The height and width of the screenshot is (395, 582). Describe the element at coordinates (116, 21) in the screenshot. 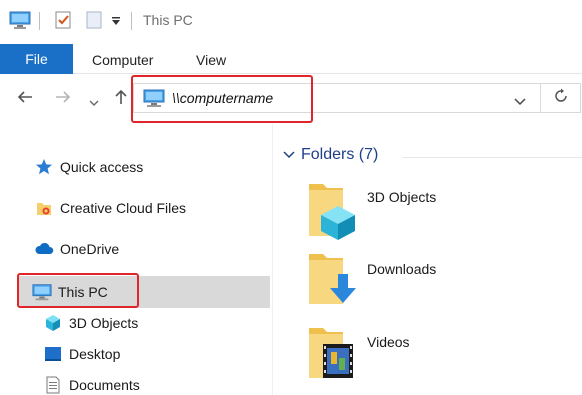

I see `quick-access-dropdown-icon` at that location.